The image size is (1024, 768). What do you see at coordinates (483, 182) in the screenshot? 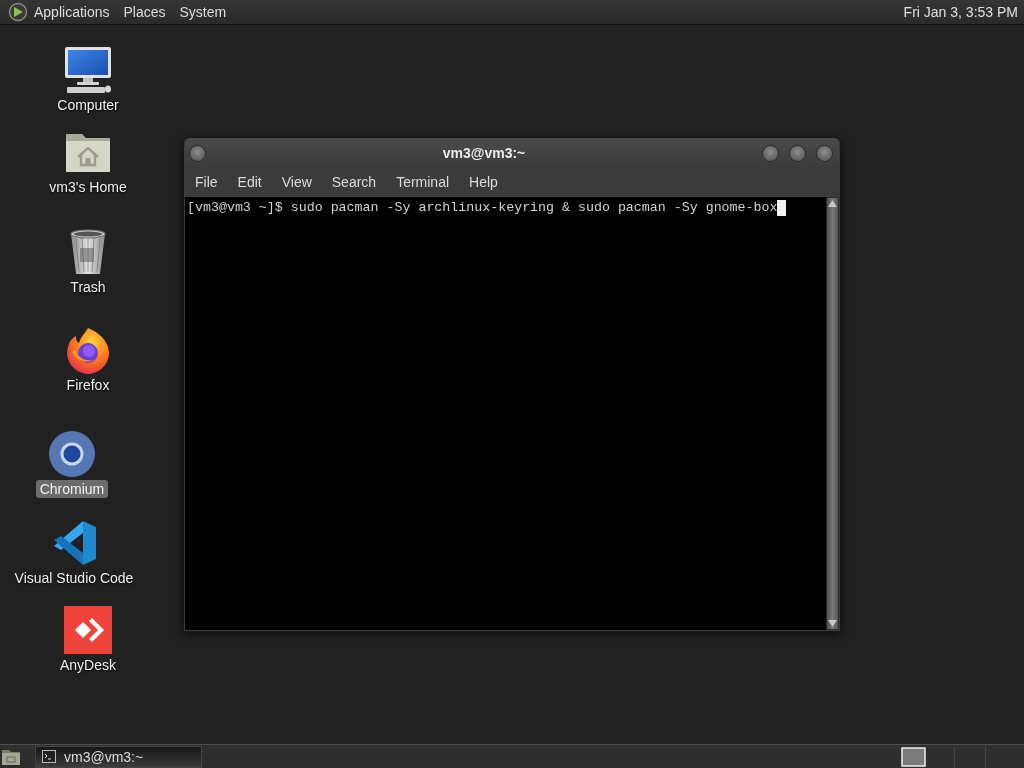
I see `menu-item: Help` at bounding box center [483, 182].